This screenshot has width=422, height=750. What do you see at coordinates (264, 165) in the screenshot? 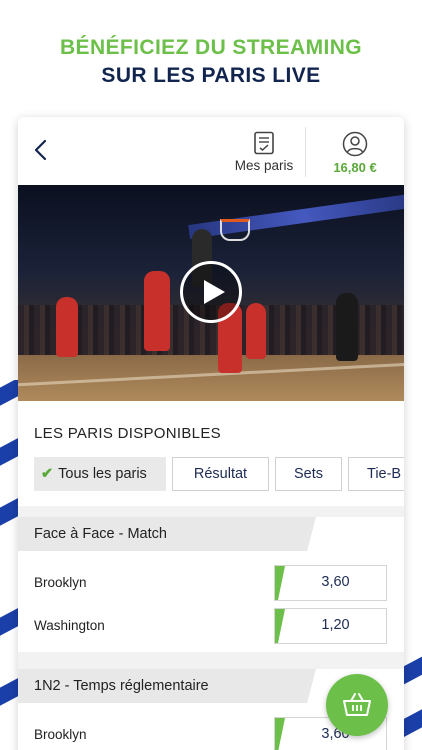
I see `my-bets-label: Mes paris` at bounding box center [264, 165].